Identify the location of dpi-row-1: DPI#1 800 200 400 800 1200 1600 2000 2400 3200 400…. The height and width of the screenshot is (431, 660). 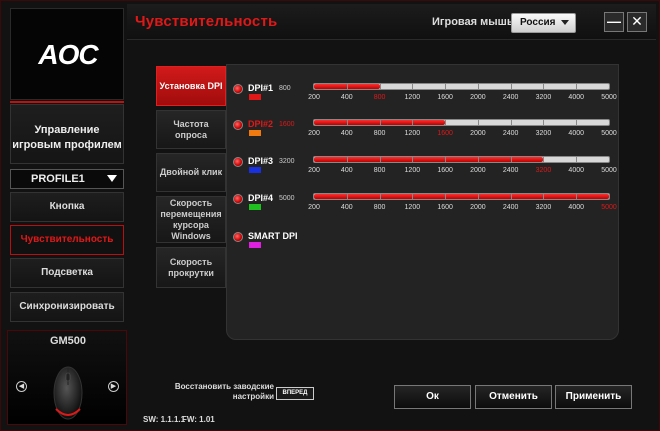
(425, 98).